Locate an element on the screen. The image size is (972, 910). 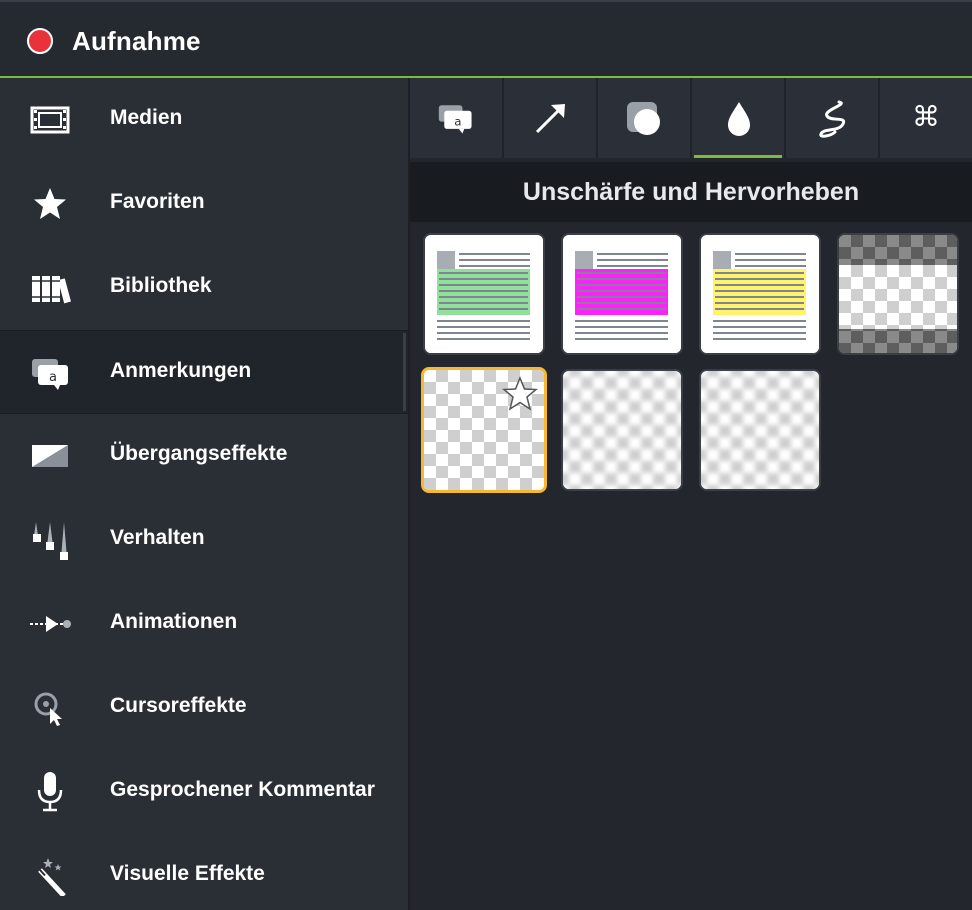
highlight-magenta-preview is located at coordinates (622, 294).